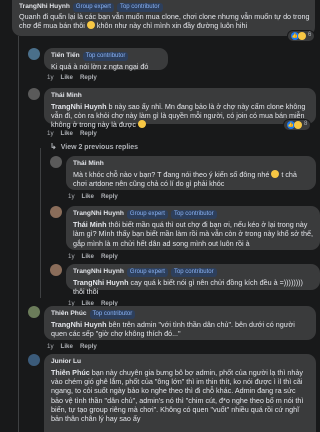 The image size is (320, 432). I want to click on mention-link: Thiên Phúc, so click(70, 372).